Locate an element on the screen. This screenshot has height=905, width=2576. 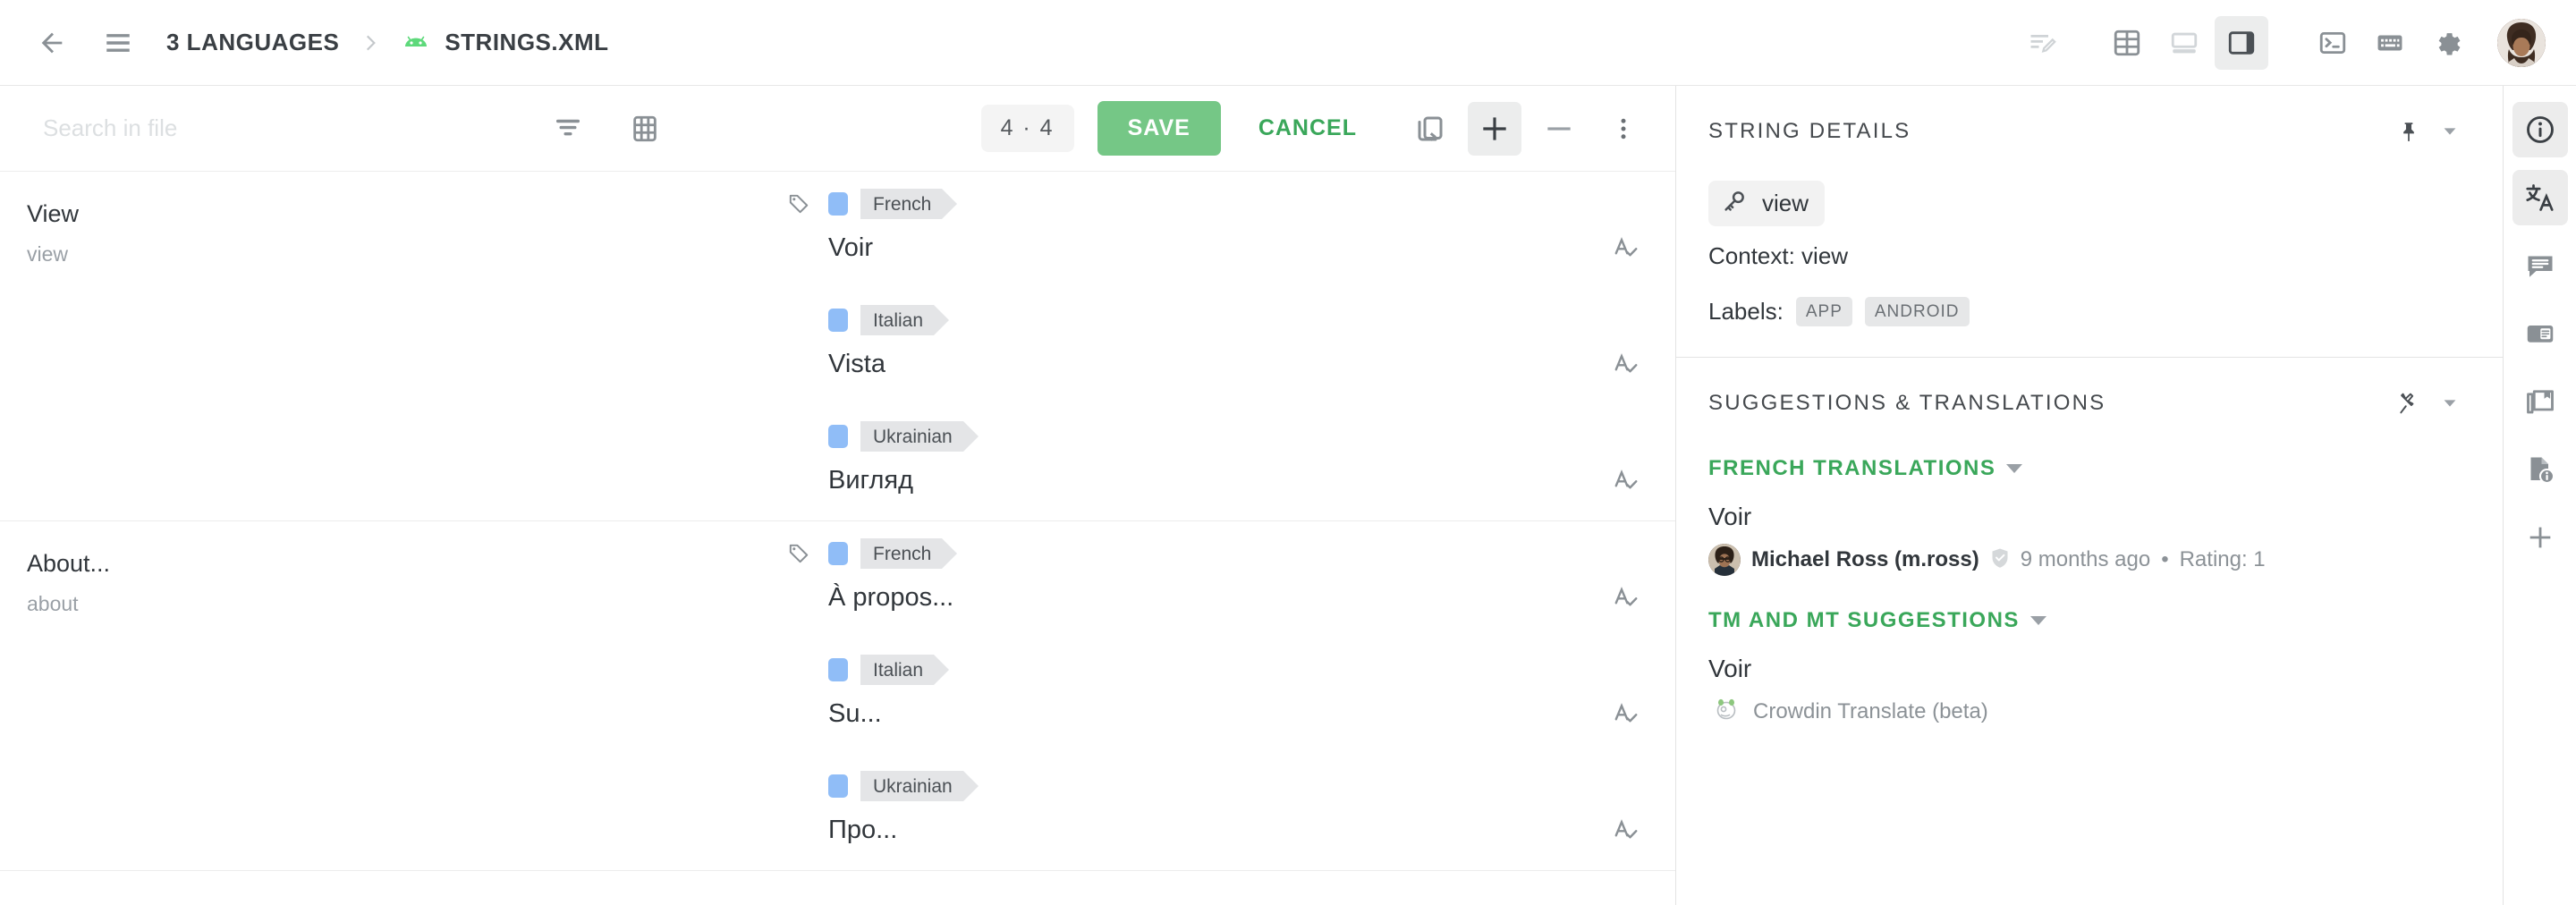
source-key: about is located at coordinates (53, 604).